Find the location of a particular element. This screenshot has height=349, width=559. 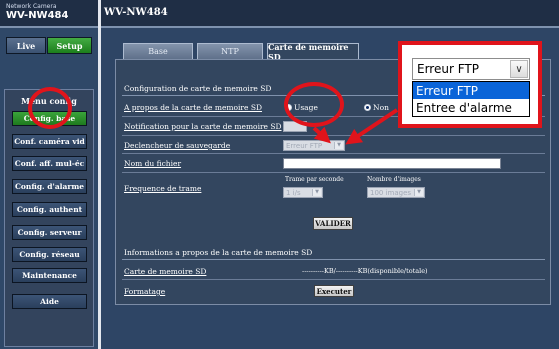

dropdown-options: Erreur FTP Entree d'alarme is located at coordinates (471, 99).